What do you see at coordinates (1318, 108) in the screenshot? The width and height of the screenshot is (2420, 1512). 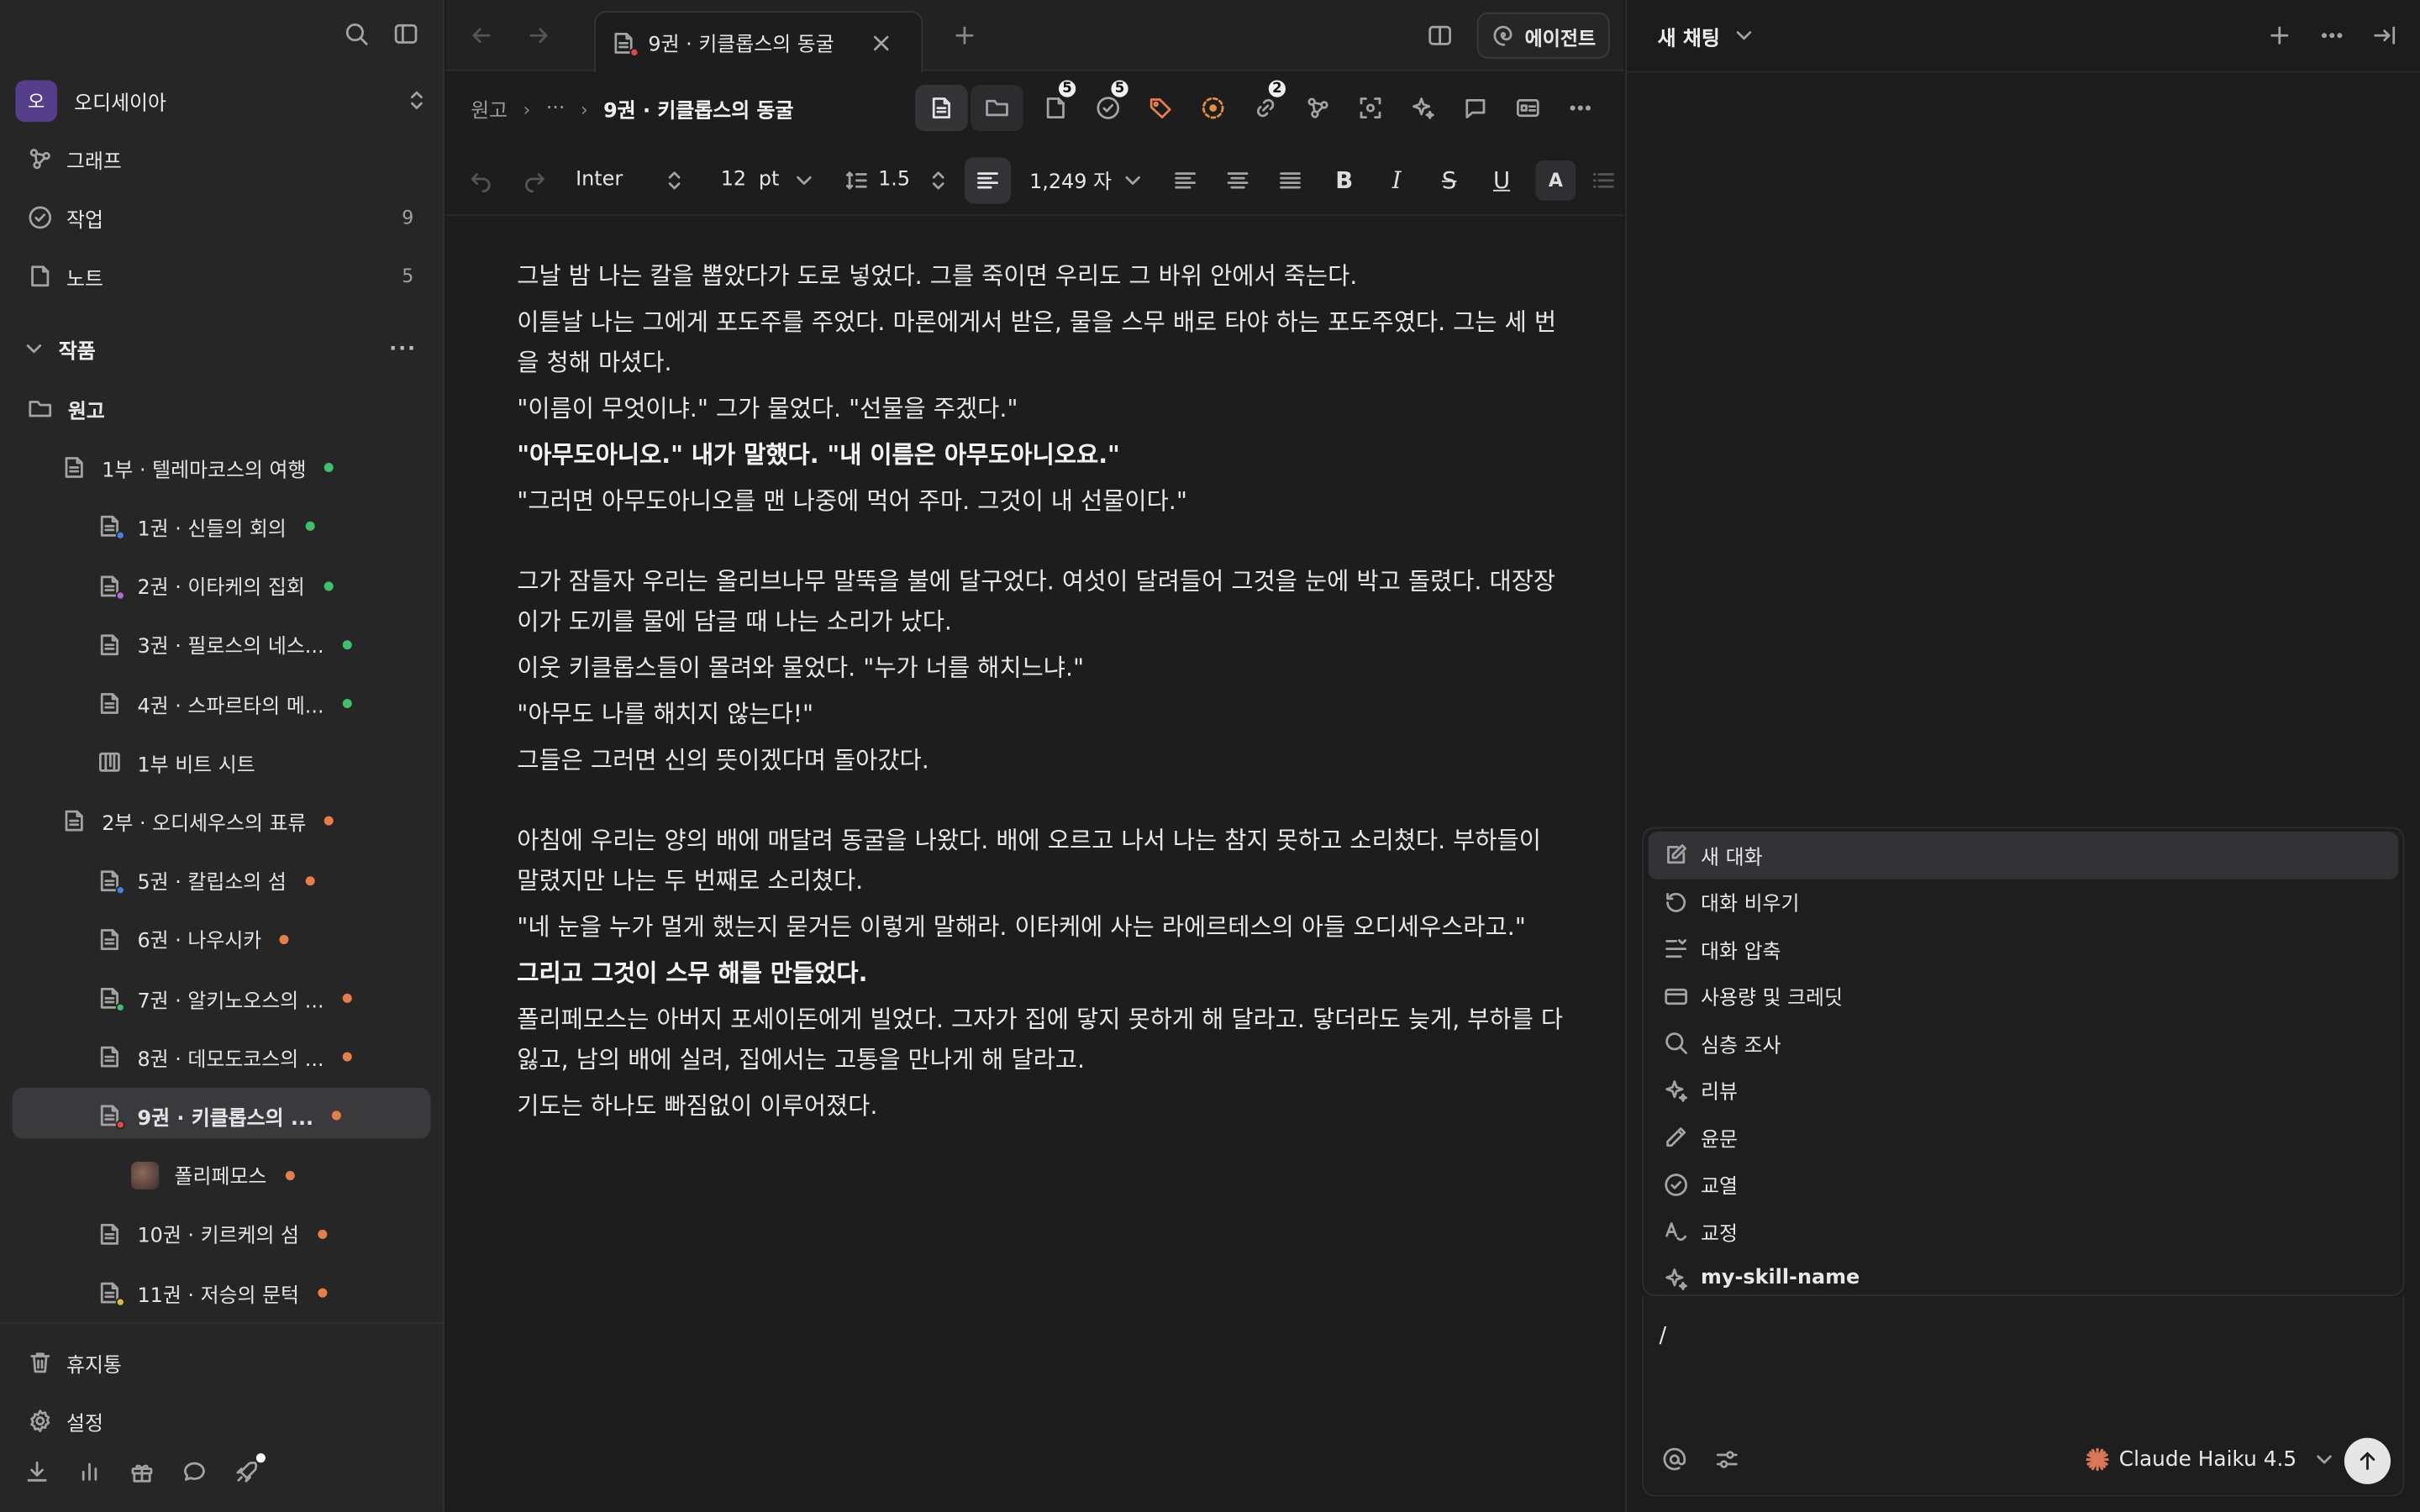 I see `graph-button` at bounding box center [1318, 108].